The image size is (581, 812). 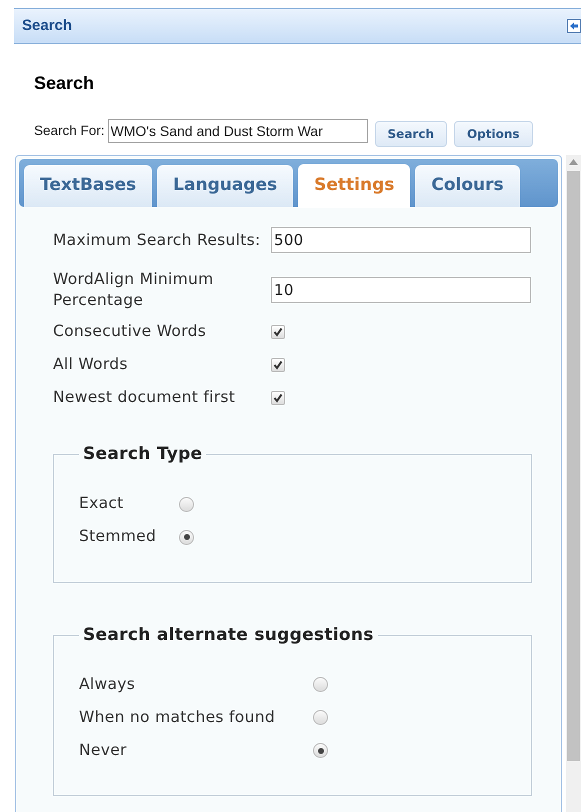 What do you see at coordinates (65, 83) in the screenshot?
I see `page-heading: Search` at bounding box center [65, 83].